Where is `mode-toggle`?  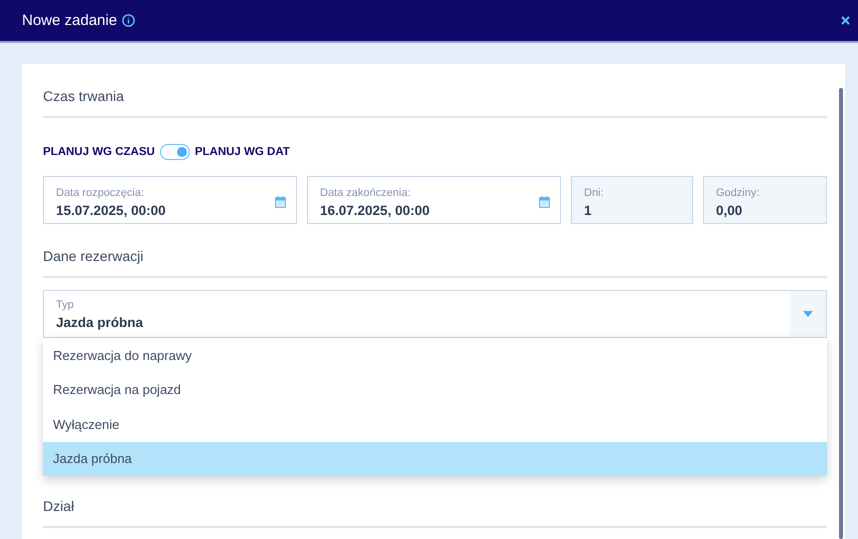
mode-toggle is located at coordinates (175, 152).